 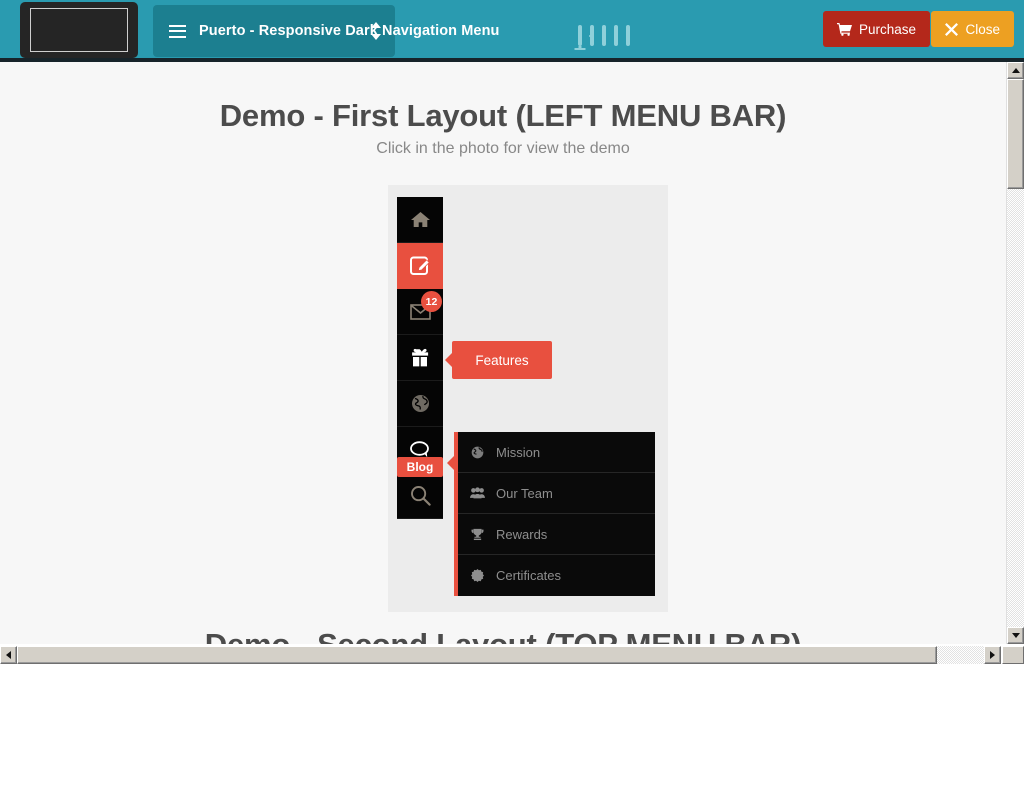 I want to click on sidebar-item-about, so click(x=420, y=404).